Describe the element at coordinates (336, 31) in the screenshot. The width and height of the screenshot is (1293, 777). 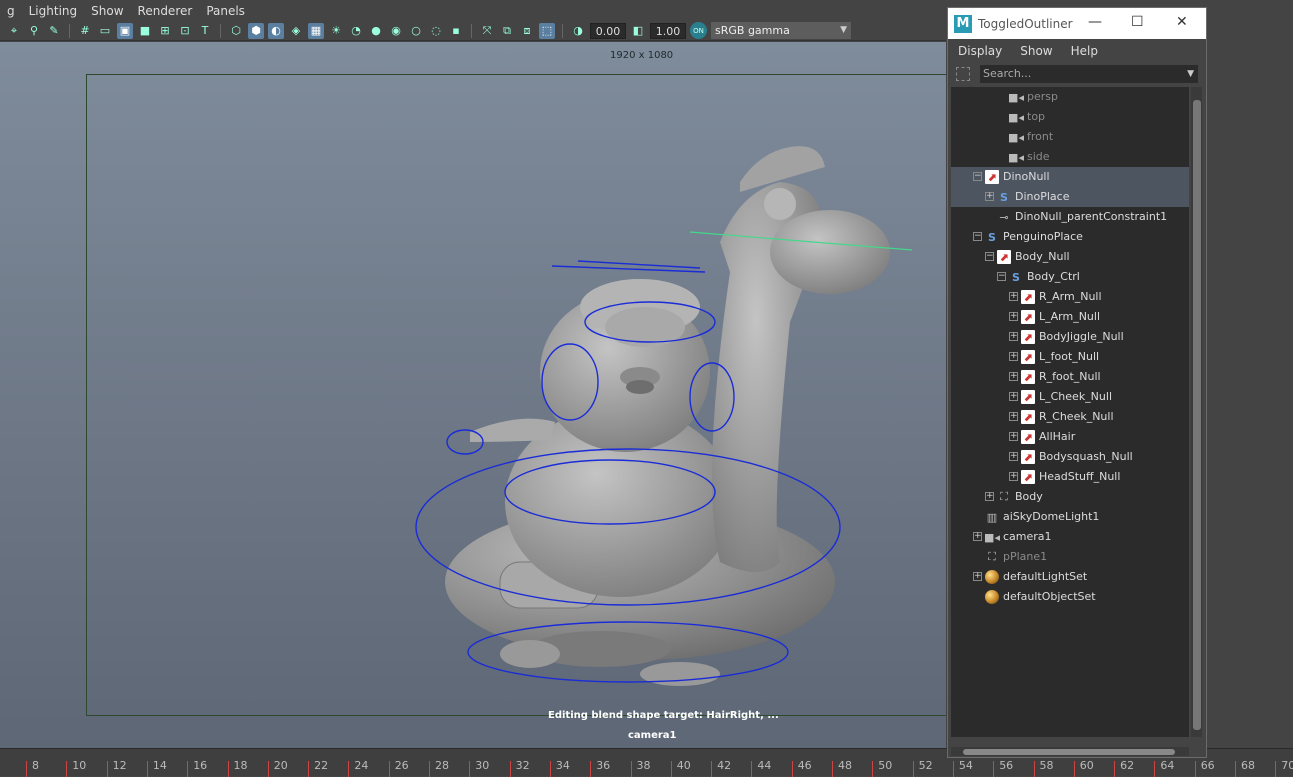
I see `use-lights-icon: ☀` at that location.